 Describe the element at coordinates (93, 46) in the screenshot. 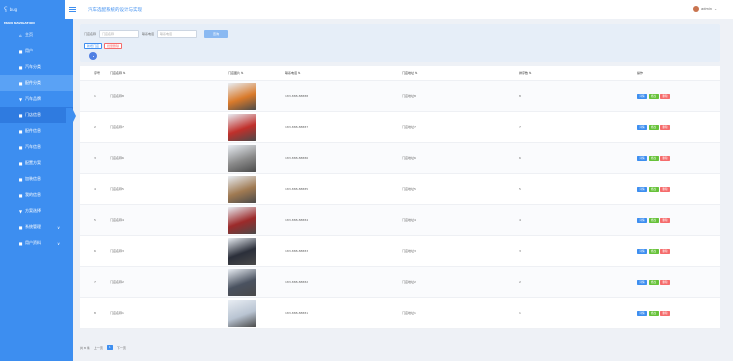

I see `add-store-button: 新增门店` at that location.